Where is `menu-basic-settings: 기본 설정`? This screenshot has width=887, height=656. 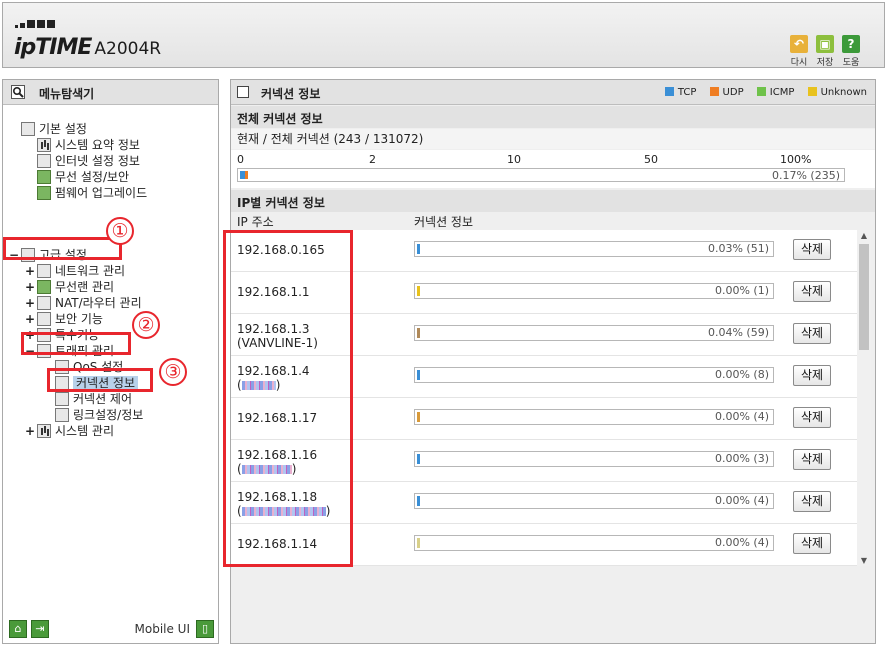 menu-basic-settings: 기본 설정 is located at coordinates (54, 129).